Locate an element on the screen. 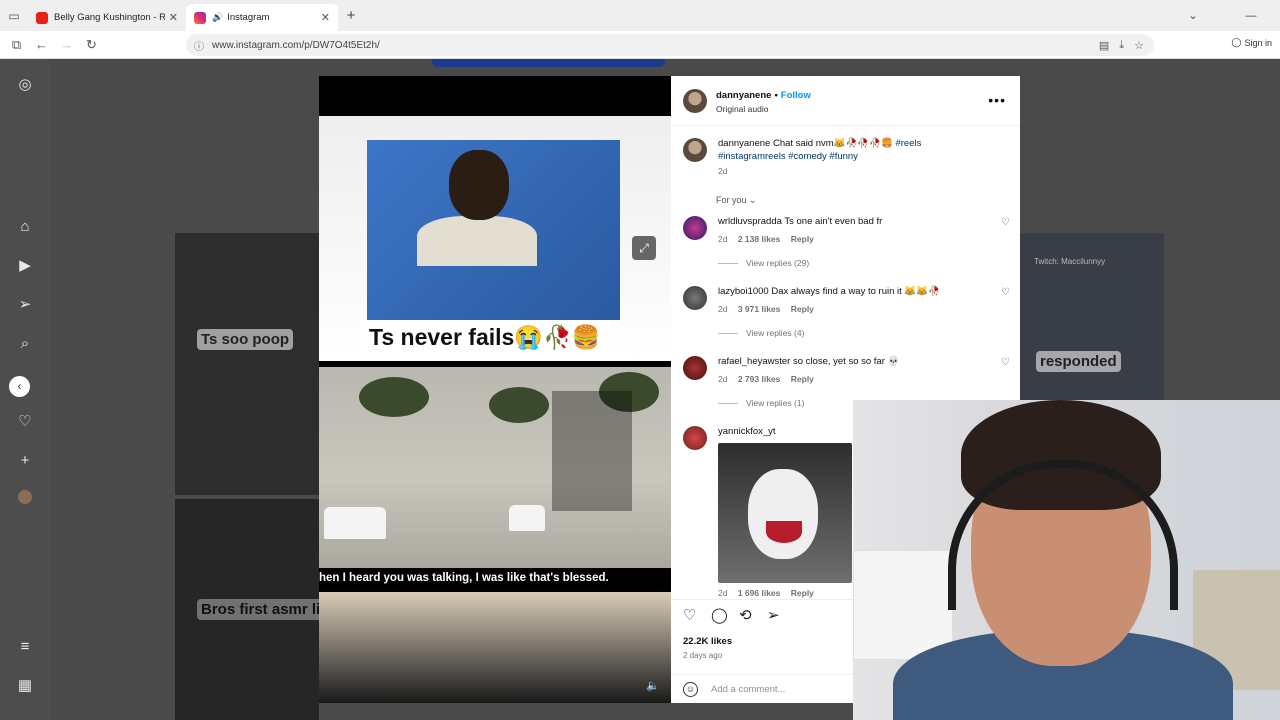 The image size is (1280, 720). tab-actions-icon: ▭ is located at coordinates (14, 15).